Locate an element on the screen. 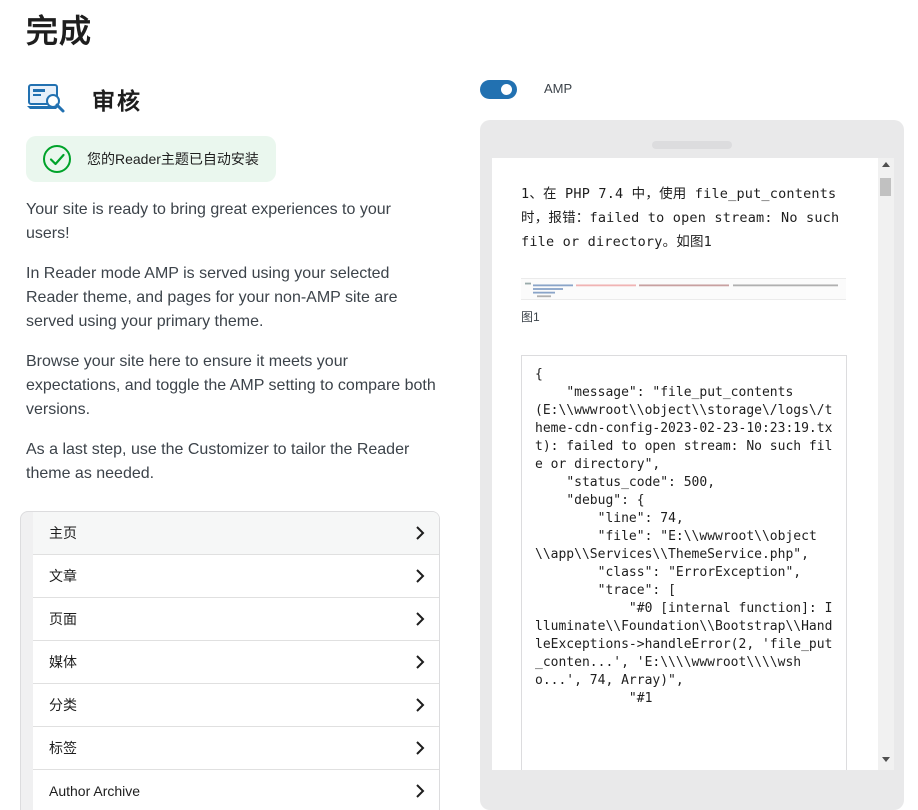  amp-toggle-label: AMP is located at coordinates (558, 88).